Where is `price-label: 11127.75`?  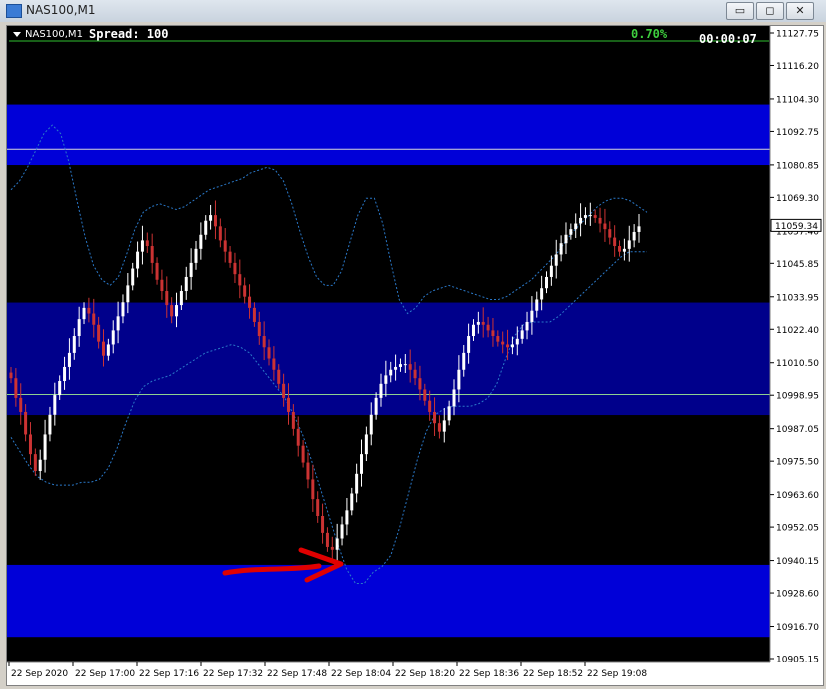
price-label: 11127.75 is located at coordinates (797, 35).